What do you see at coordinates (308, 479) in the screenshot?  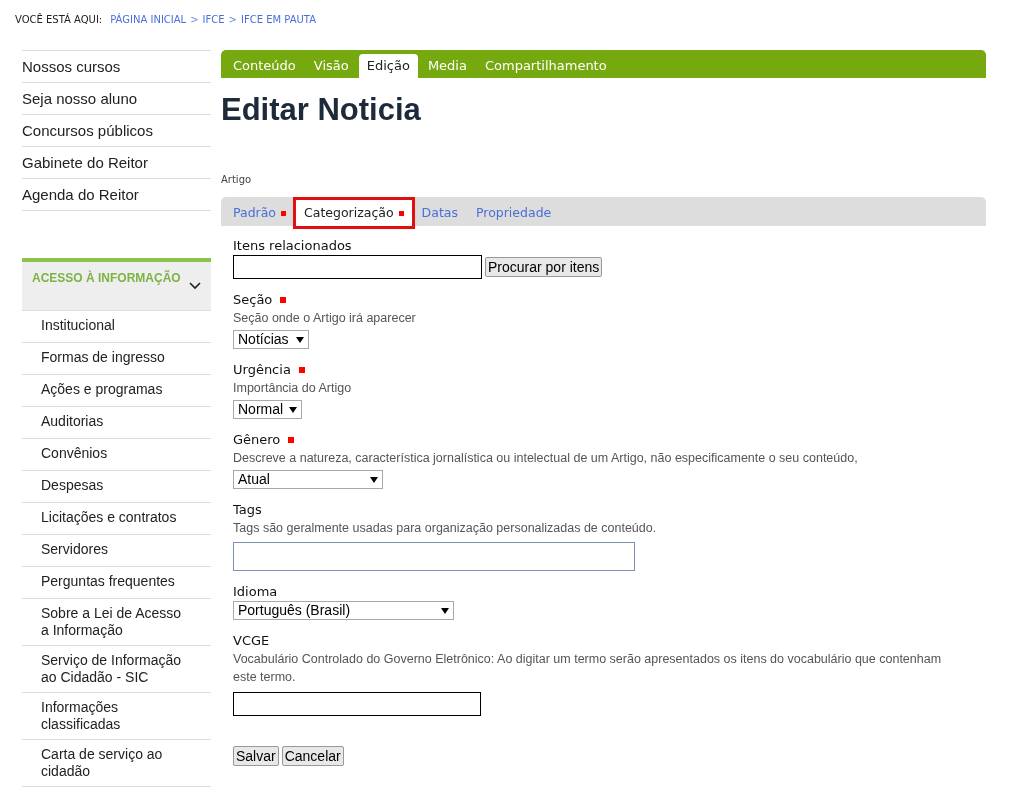 I see `dropdown-select: Atual` at bounding box center [308, 479].